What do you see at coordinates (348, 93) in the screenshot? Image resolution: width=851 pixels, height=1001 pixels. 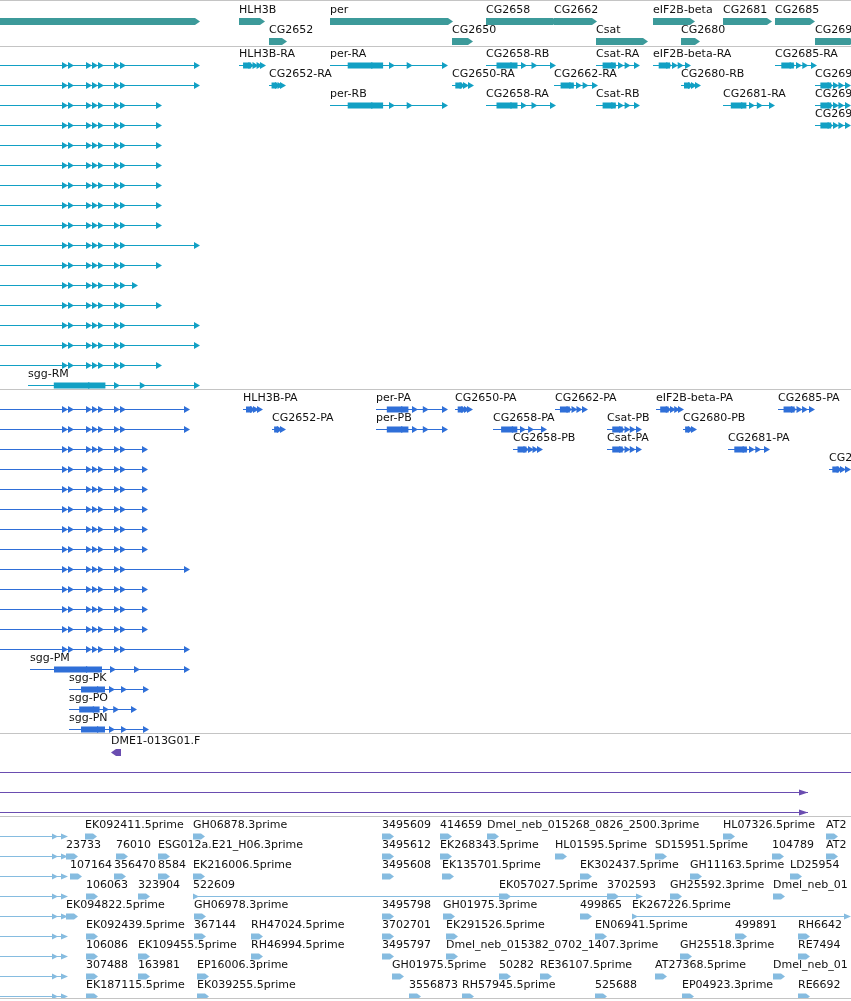 I see `feature-label: per-RB` at bounding box center [348, 93].